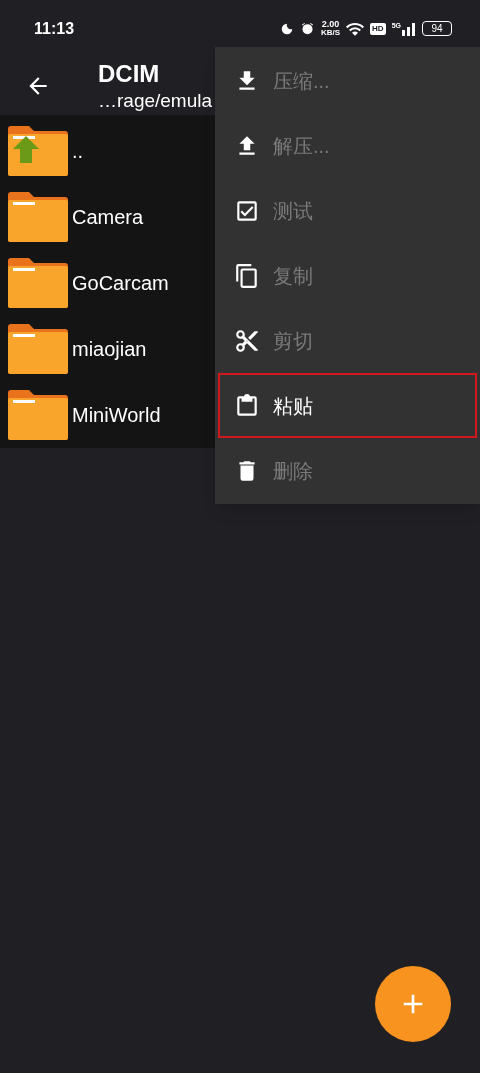 This screenshot has height=1073, width=480. What do you see at coordinates (247, 340) in the screenshot?
I see `scissors-icon` at bounding box center [247, 340].